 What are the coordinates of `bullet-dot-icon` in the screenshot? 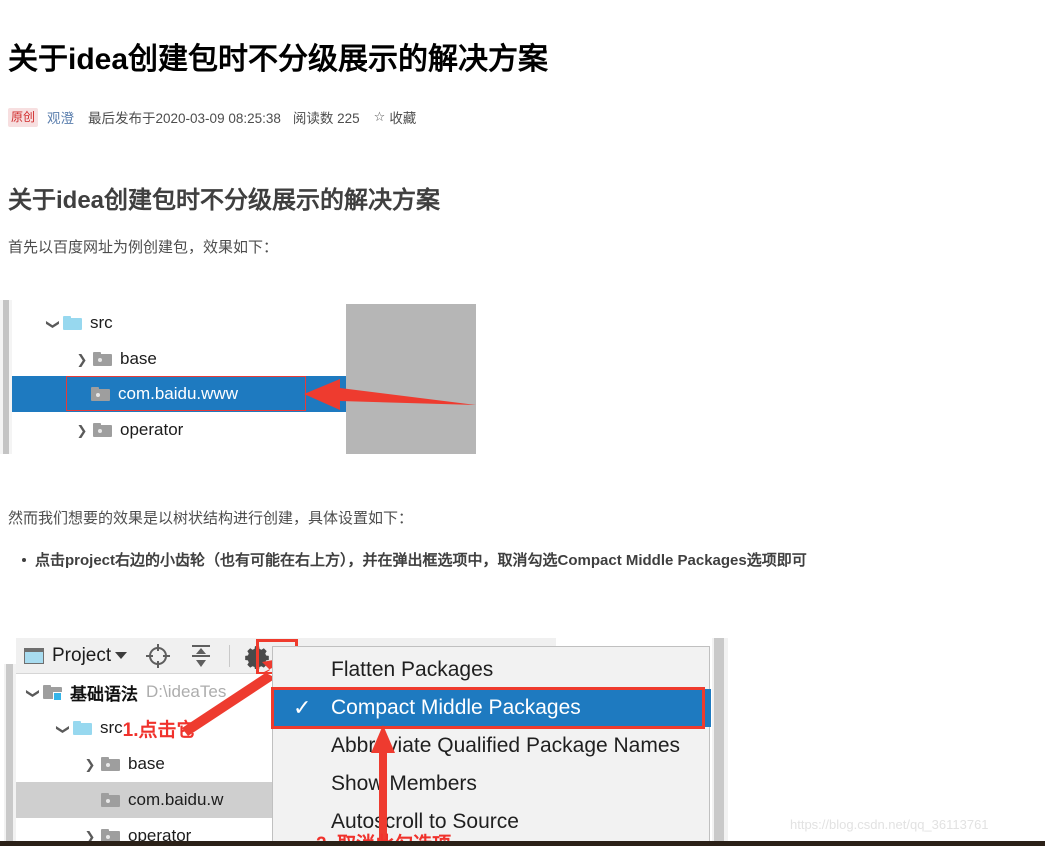 It's located at (24, 560).